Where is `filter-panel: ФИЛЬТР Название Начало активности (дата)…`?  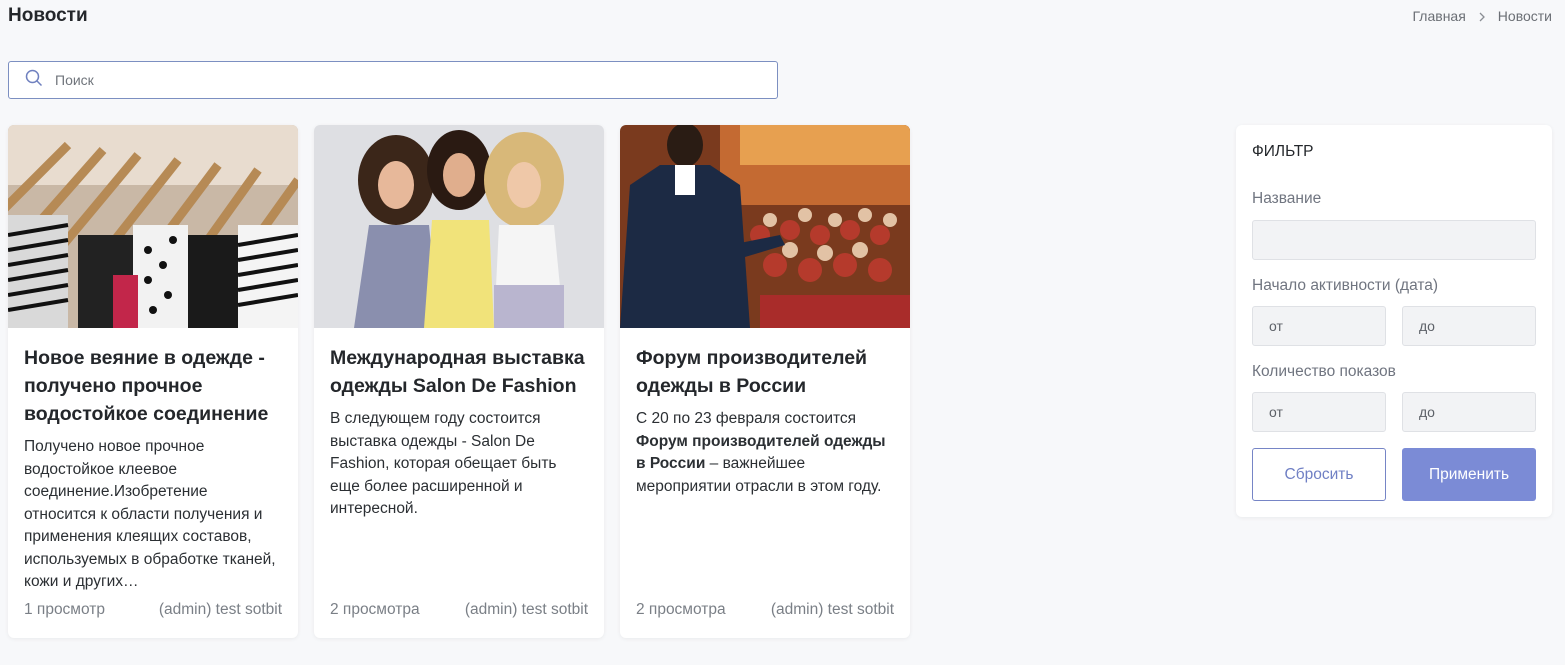 filter-panel: ФИЛЬТР Название Начало активности (дата)… is located at coordinates (1394, 321).